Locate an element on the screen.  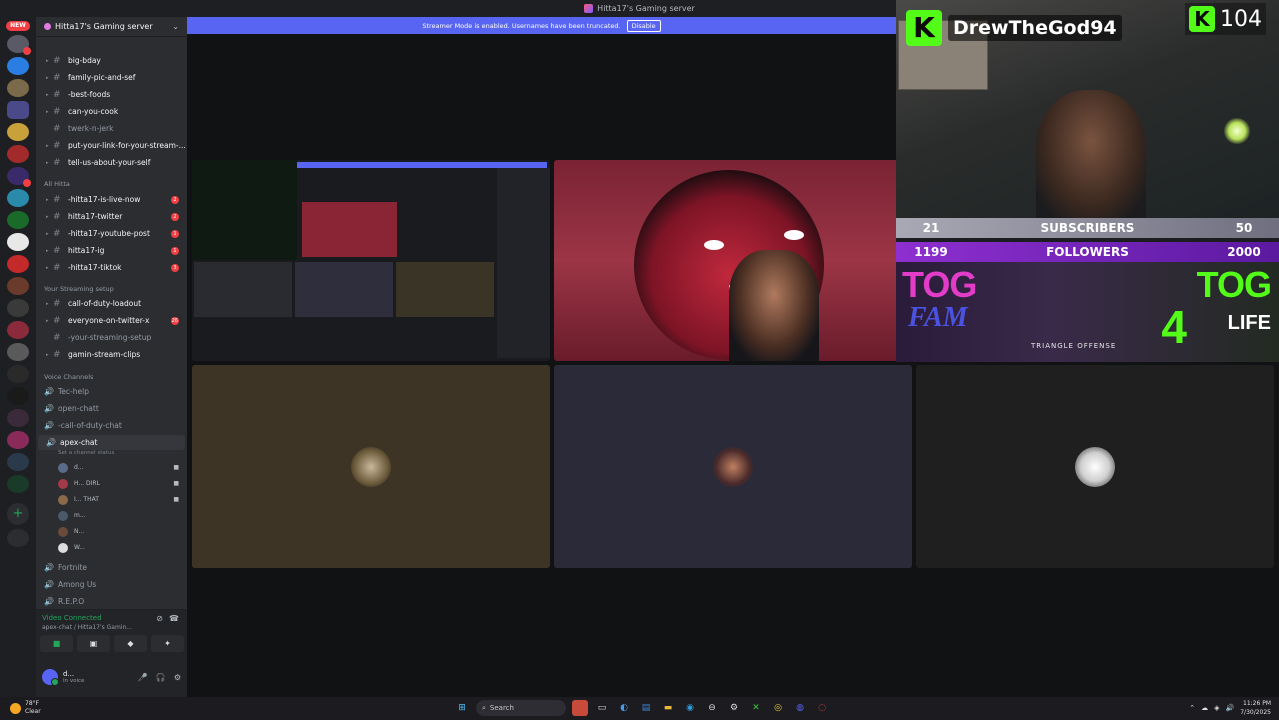
activity-button: ◆ is located at coordinates (130, 643).